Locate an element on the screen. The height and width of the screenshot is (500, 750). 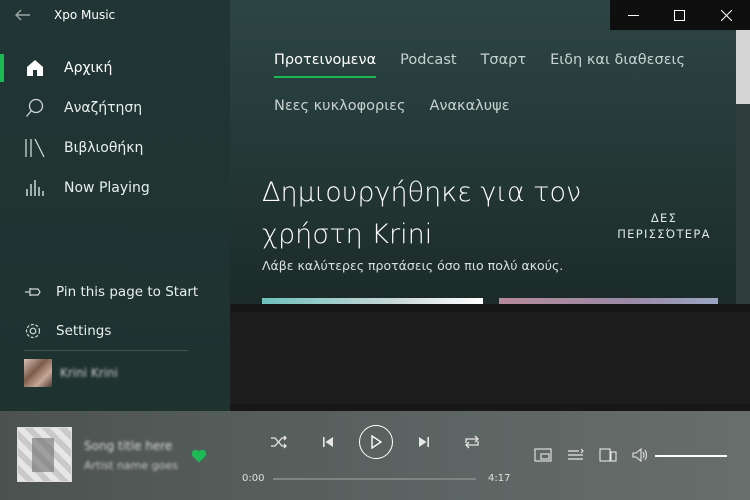
see-more-line2: ΠΕΡΙΣΣΌΤΕΡΑ is located at coordinates (664, 234).